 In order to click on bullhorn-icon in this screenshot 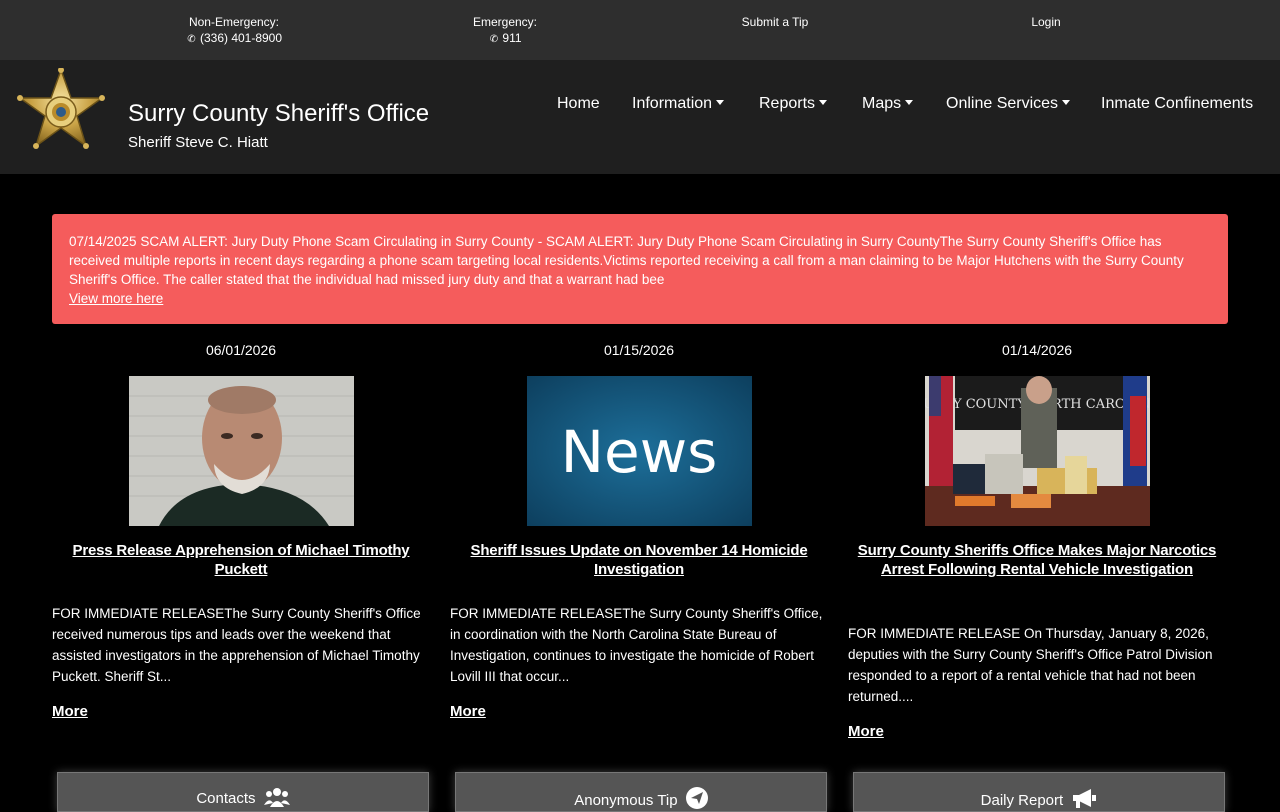, I will do `click(1085, 798)`.